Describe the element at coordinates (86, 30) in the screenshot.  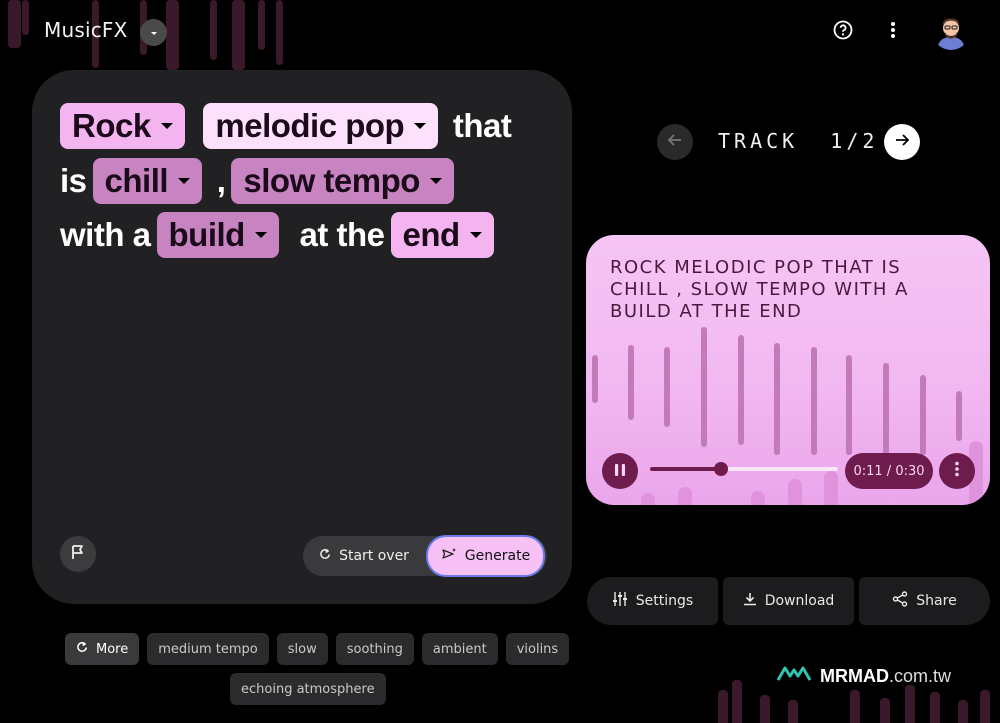
I see `app-title: MusicFX` at that location.